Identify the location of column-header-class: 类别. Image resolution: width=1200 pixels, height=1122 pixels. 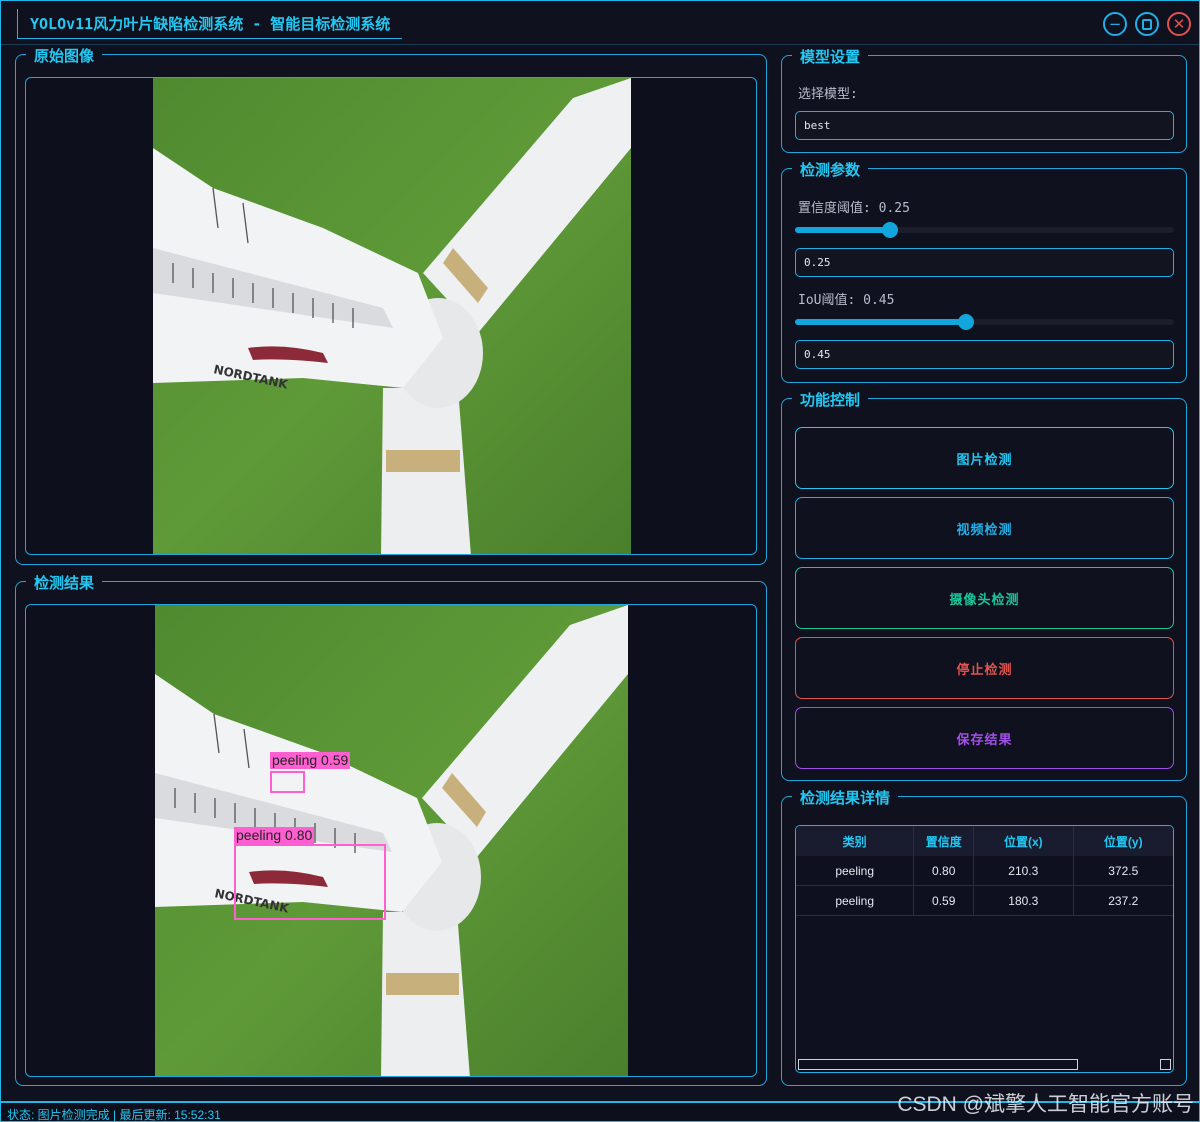
(855, 841).